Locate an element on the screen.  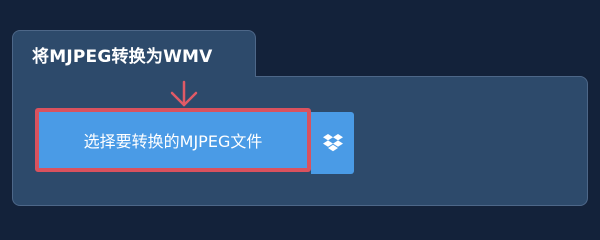
down-arrow-icon is located at coordinates (184, 93).